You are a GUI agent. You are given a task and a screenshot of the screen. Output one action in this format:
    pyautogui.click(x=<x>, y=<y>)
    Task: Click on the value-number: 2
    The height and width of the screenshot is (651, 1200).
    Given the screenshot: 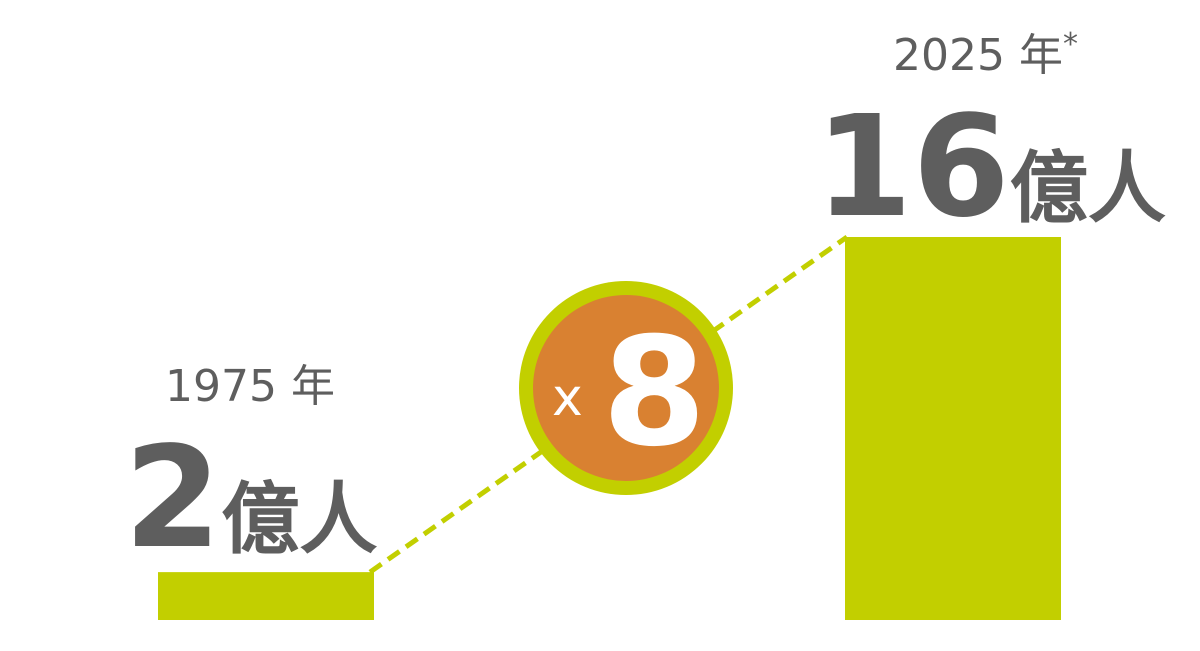 What is the action you would take?
    pyautogui.click(x=172, y=498)
    